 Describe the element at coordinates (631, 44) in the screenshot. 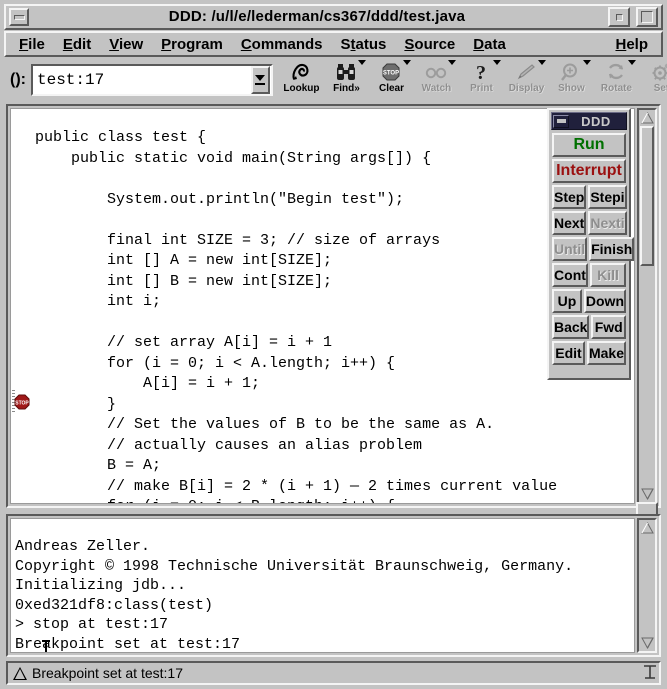

I see `menu-help: Help` at that location.